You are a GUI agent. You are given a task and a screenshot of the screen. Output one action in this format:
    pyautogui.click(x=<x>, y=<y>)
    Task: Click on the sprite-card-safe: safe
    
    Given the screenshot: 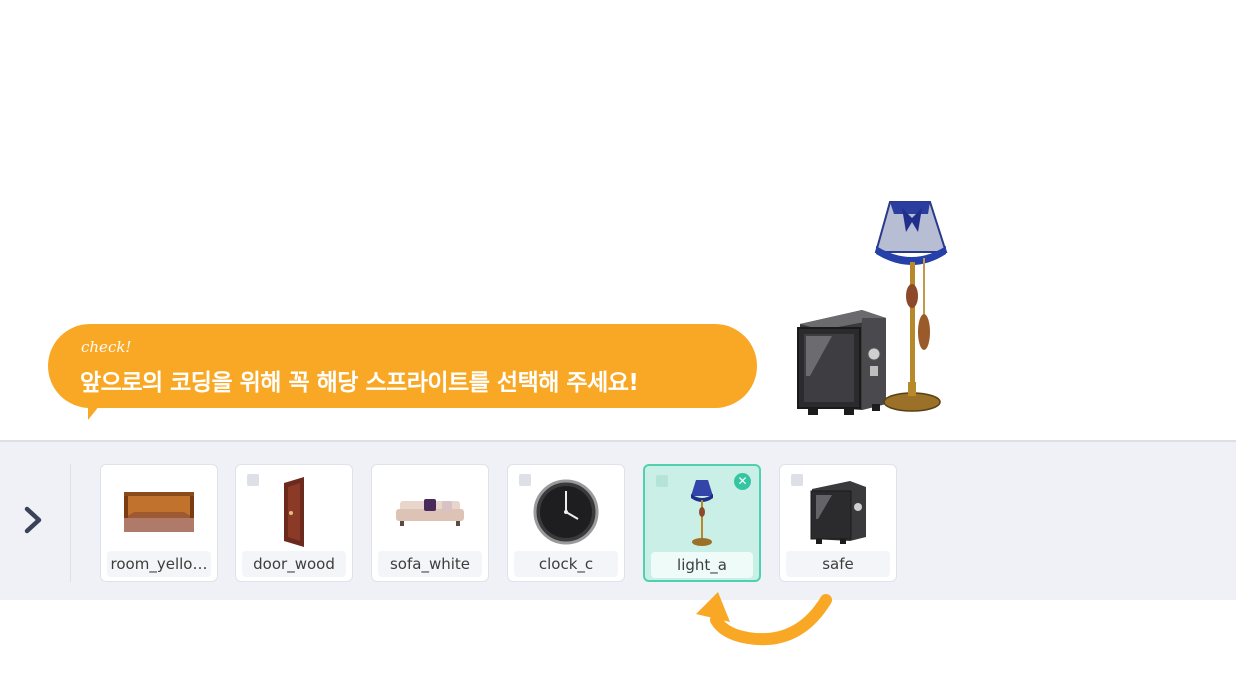 What is the action you would take?
    pyautogui.click(x=838, y=523)
    